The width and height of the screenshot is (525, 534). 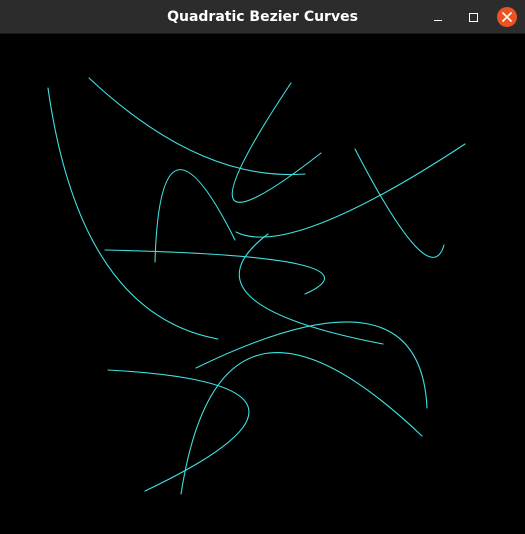 I want to click on close-button, so click(x=507, y=17).